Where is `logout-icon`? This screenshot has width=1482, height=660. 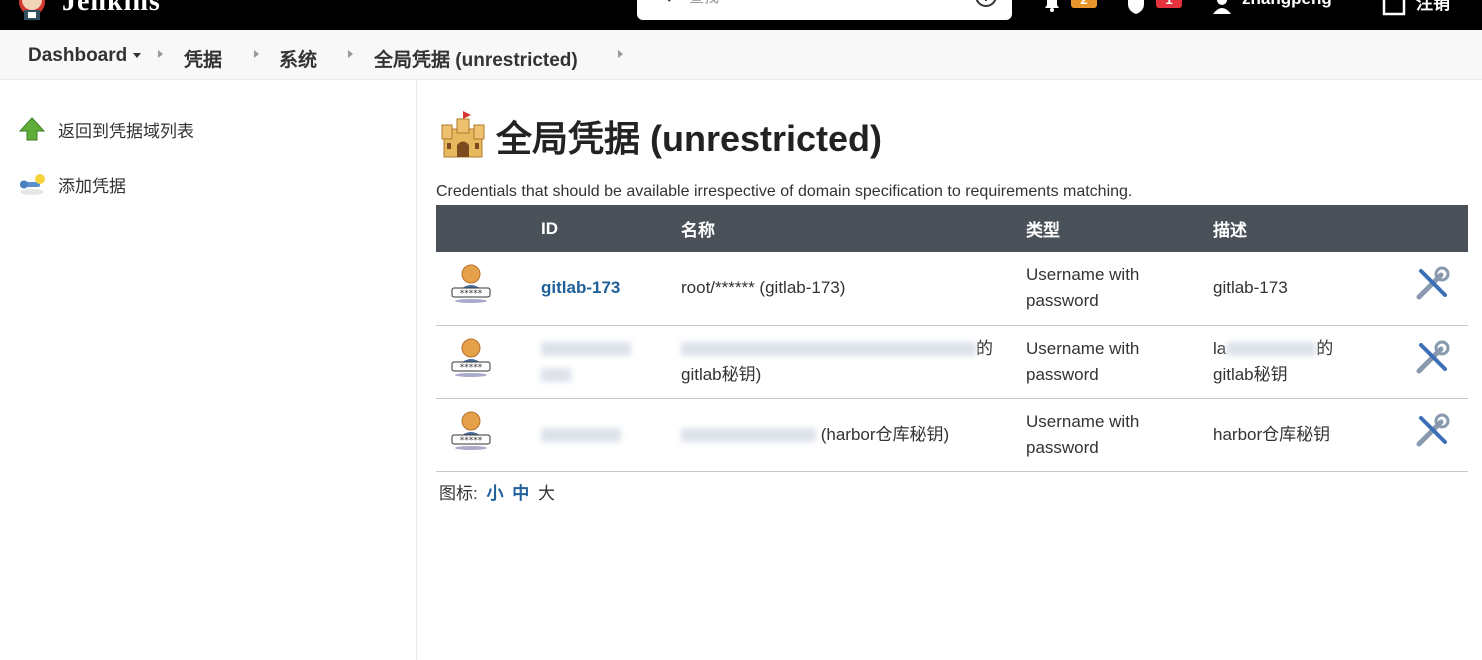
logout-icon is located at coordinates (1395, 8).